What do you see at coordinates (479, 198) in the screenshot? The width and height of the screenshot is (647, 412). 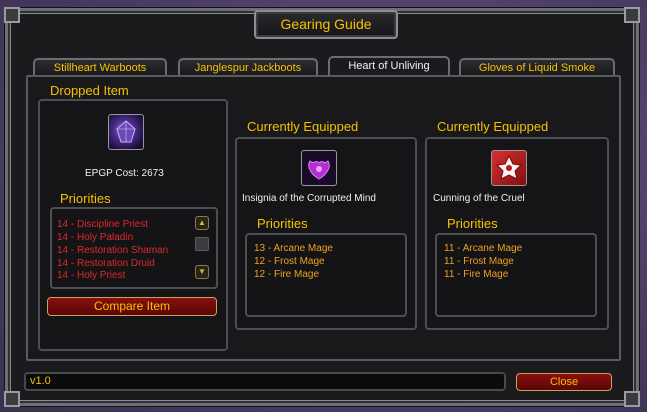 I see `equipped-item-2-name: Cunning of the Cruel` at bounding box center [479, 198].